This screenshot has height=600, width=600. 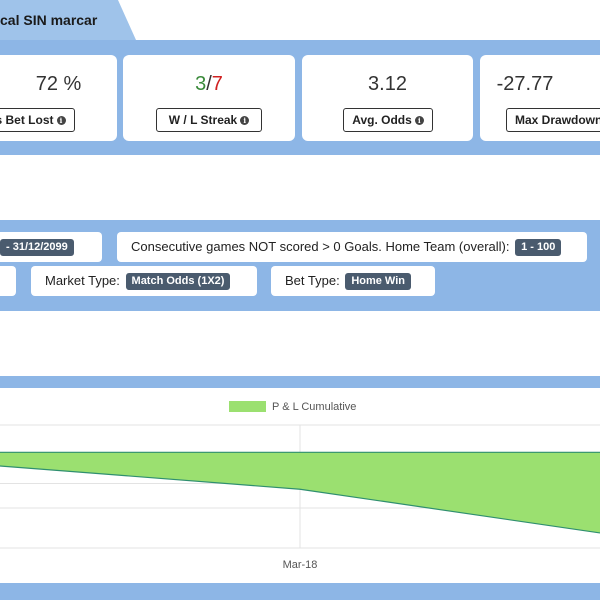 I want to click on market-type-chip: Match Odds (1X2), so click(x=178, y=281).